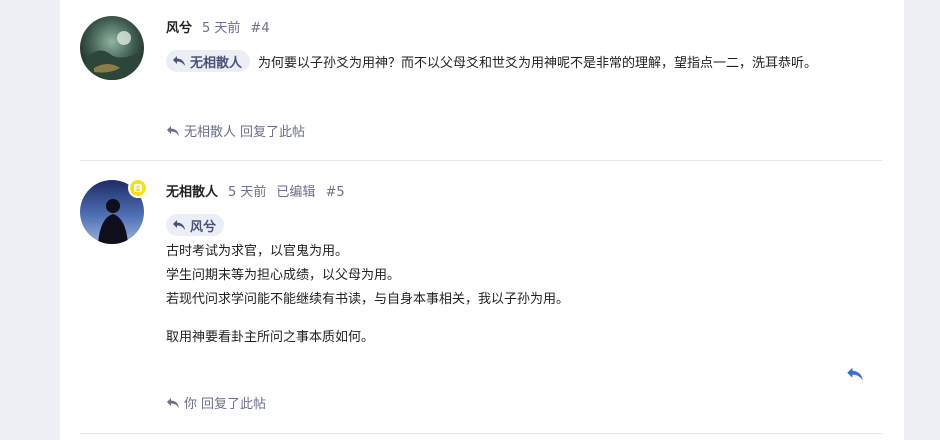 This screenshot has width=940, height=440. I want to click on reply-button, so click(856, 375).